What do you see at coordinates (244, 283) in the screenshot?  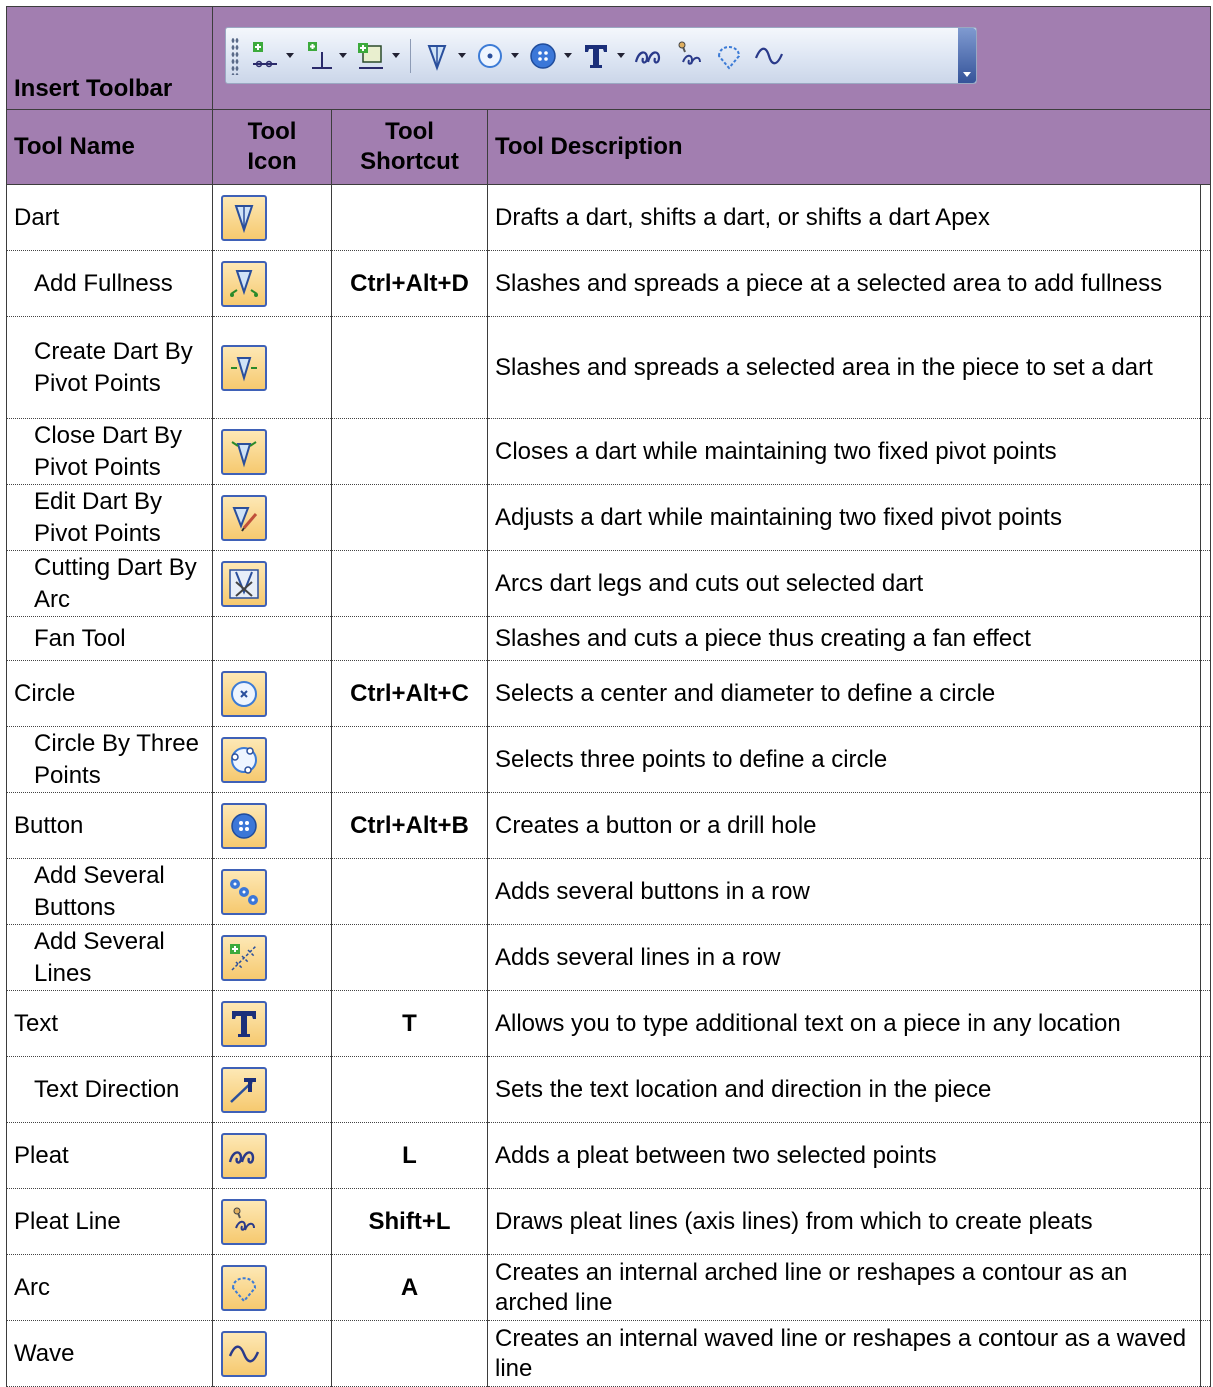 I see `add-fullness-icon` at bounding box center [244, 283].